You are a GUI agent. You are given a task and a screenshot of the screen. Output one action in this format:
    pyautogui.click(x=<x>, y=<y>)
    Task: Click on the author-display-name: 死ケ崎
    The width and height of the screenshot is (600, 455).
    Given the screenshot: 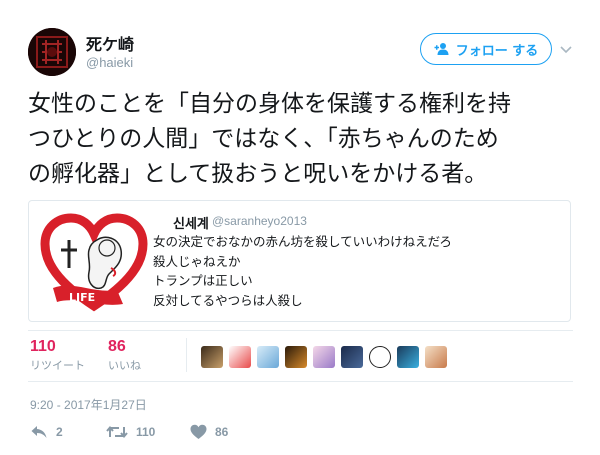 What is the action you would take?
    pyautogui.click(x=110, y=43)
    